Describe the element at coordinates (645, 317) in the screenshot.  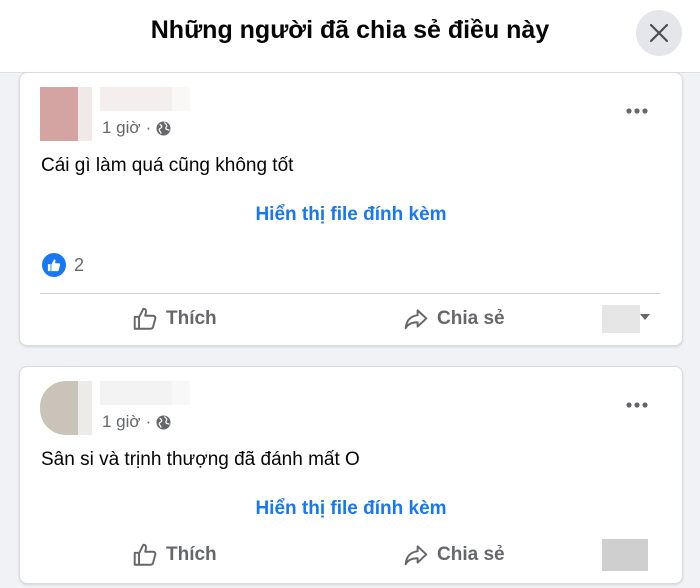
I see `chevron-down-icon` at that location.